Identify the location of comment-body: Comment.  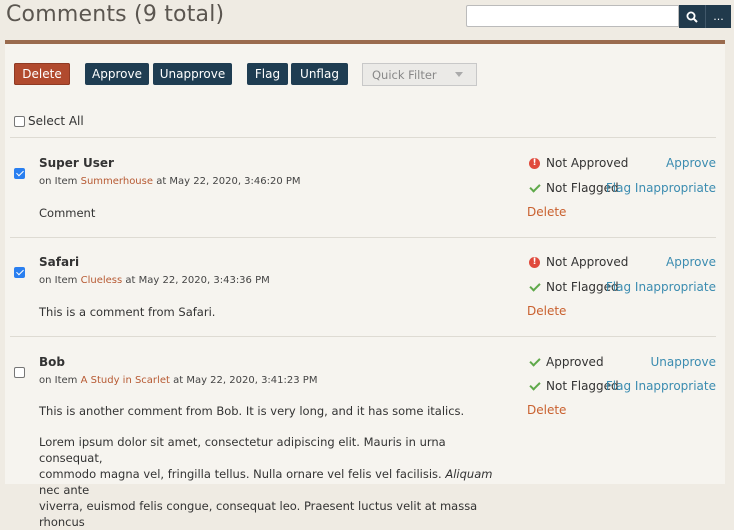
(67, 213).